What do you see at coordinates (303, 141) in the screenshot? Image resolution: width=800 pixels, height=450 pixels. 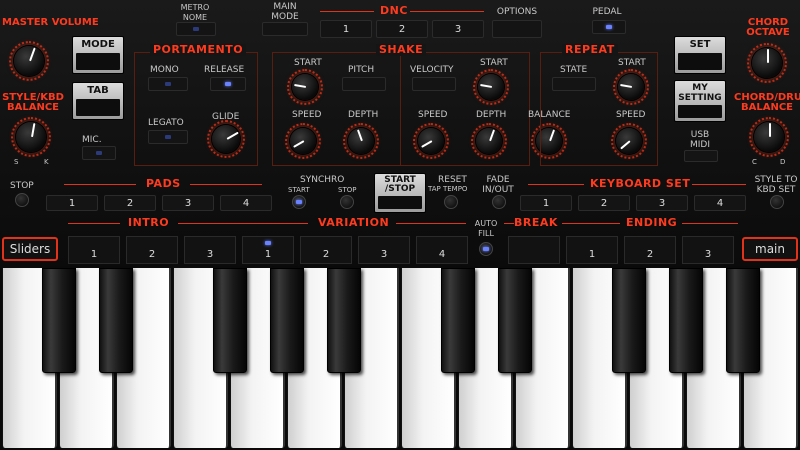 I see `shake-speed-knob` at bounding box center [303, 141].